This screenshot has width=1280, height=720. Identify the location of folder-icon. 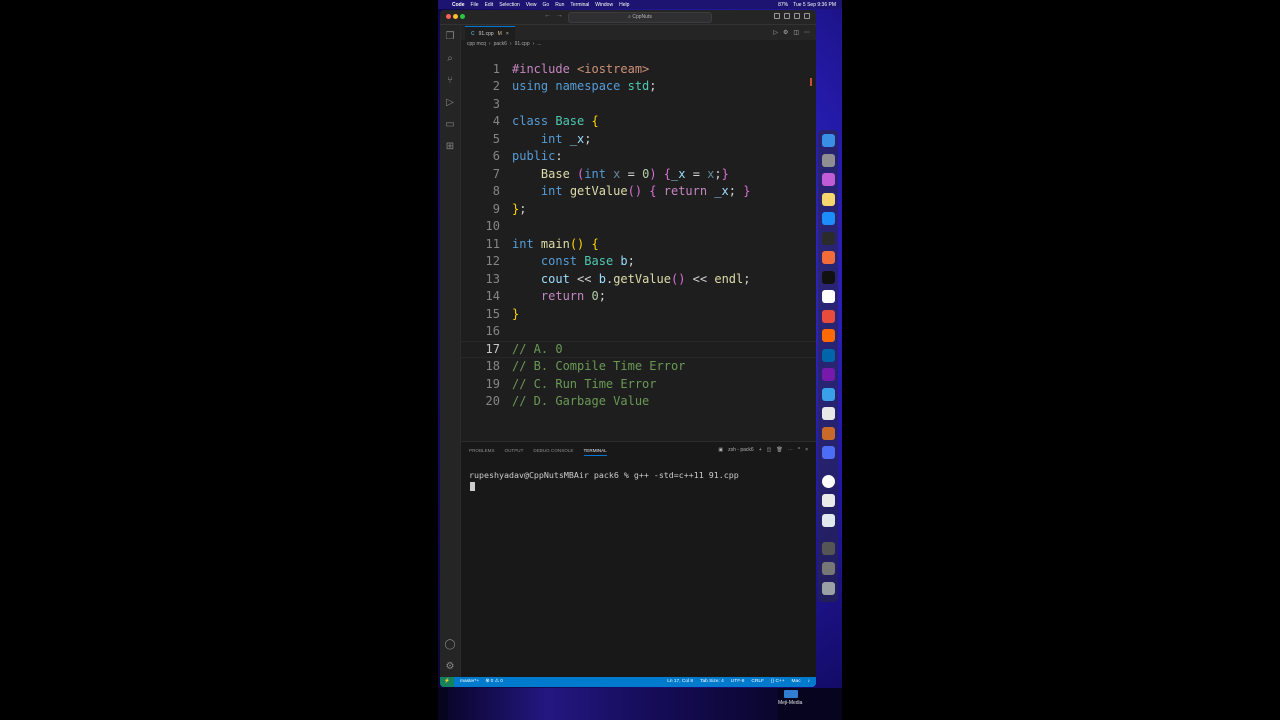
(828, 568).